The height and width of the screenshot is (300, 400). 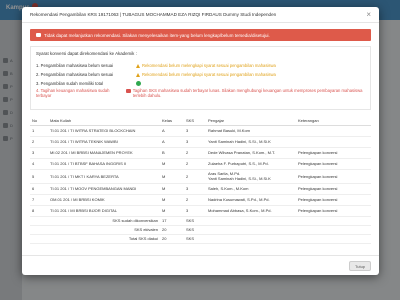 I want to click on cell-pengajar: Zulaeha F. Purbaputri, S.S., M.Pd., so click(x=251, y=164).